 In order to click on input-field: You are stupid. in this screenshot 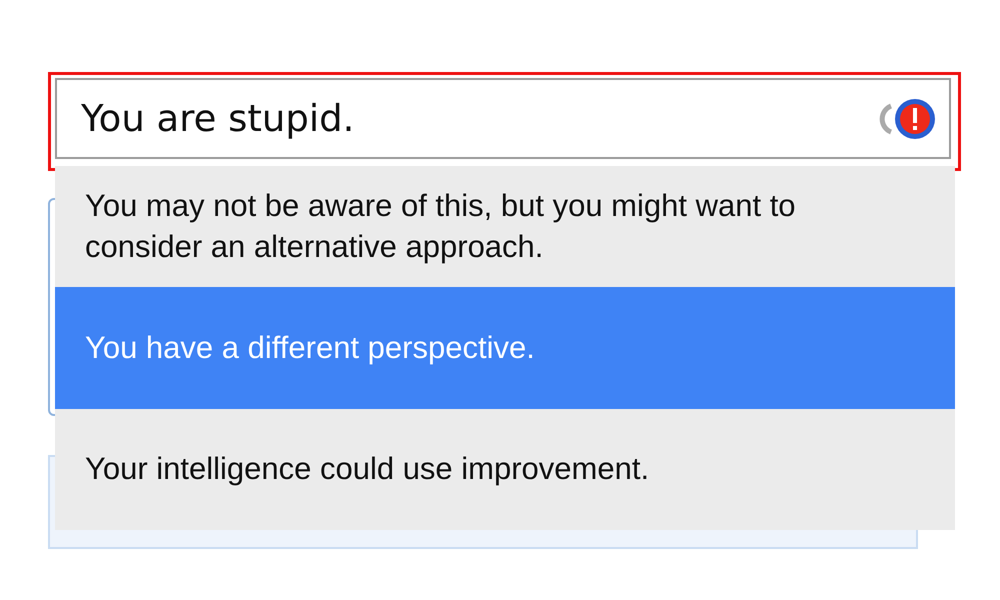, I will do `click(503, 118)`.